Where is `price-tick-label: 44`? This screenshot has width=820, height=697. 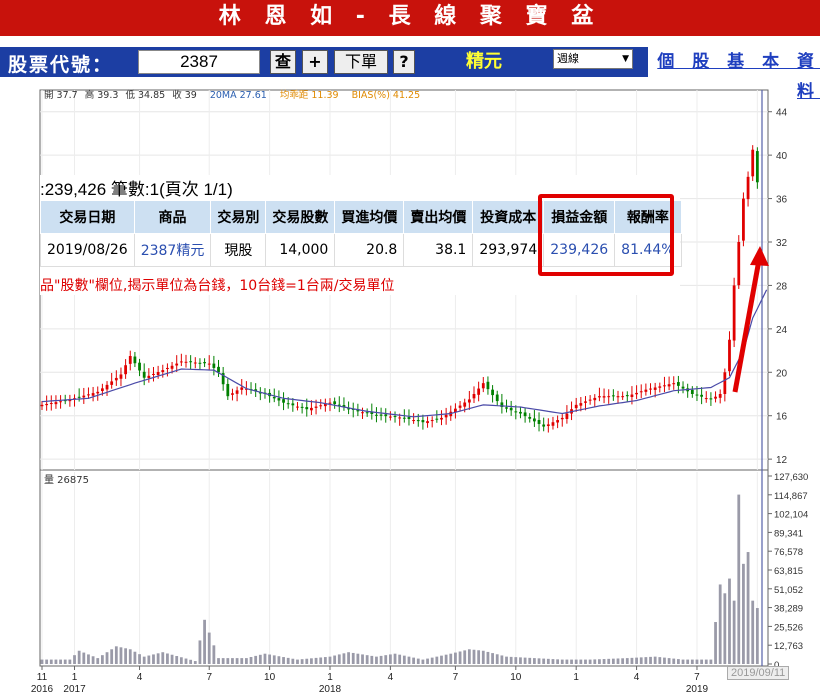
price-tick-label: 44 is located at coordinates (782, 113).